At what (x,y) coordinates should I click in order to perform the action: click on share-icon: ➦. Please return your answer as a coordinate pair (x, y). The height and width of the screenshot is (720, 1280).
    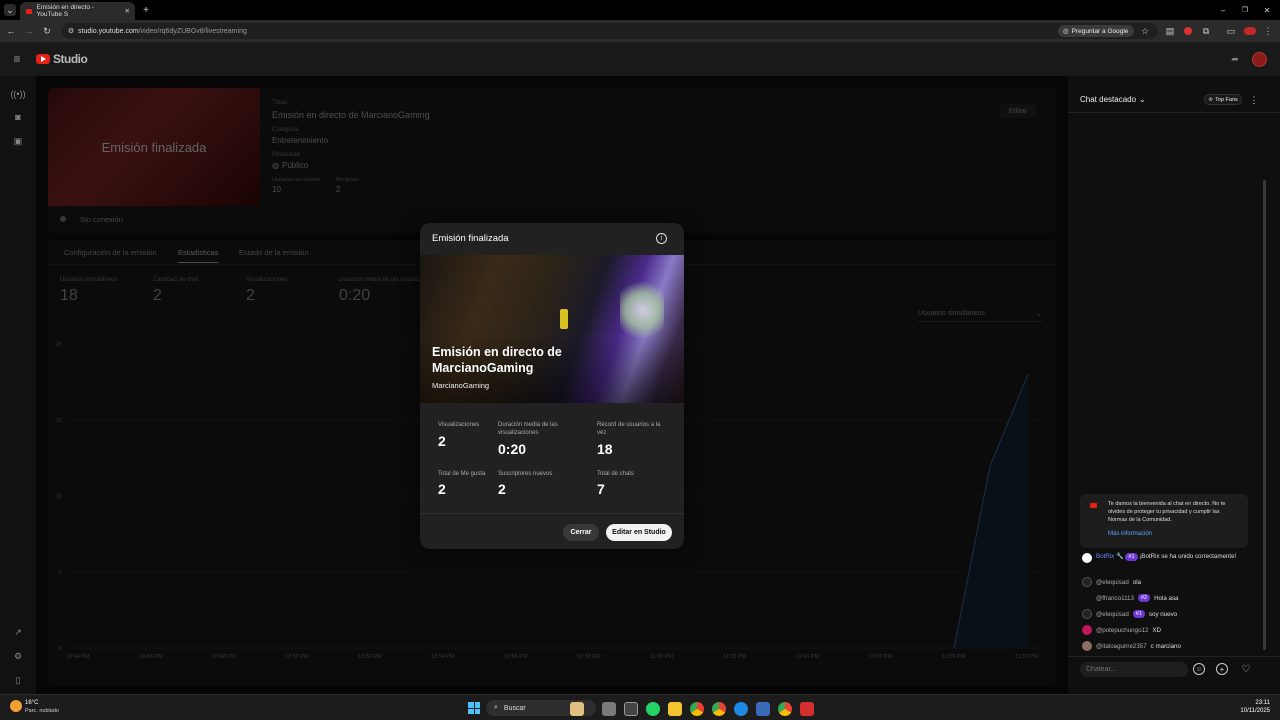
    Looking at the image, I should click on (1235, 59).